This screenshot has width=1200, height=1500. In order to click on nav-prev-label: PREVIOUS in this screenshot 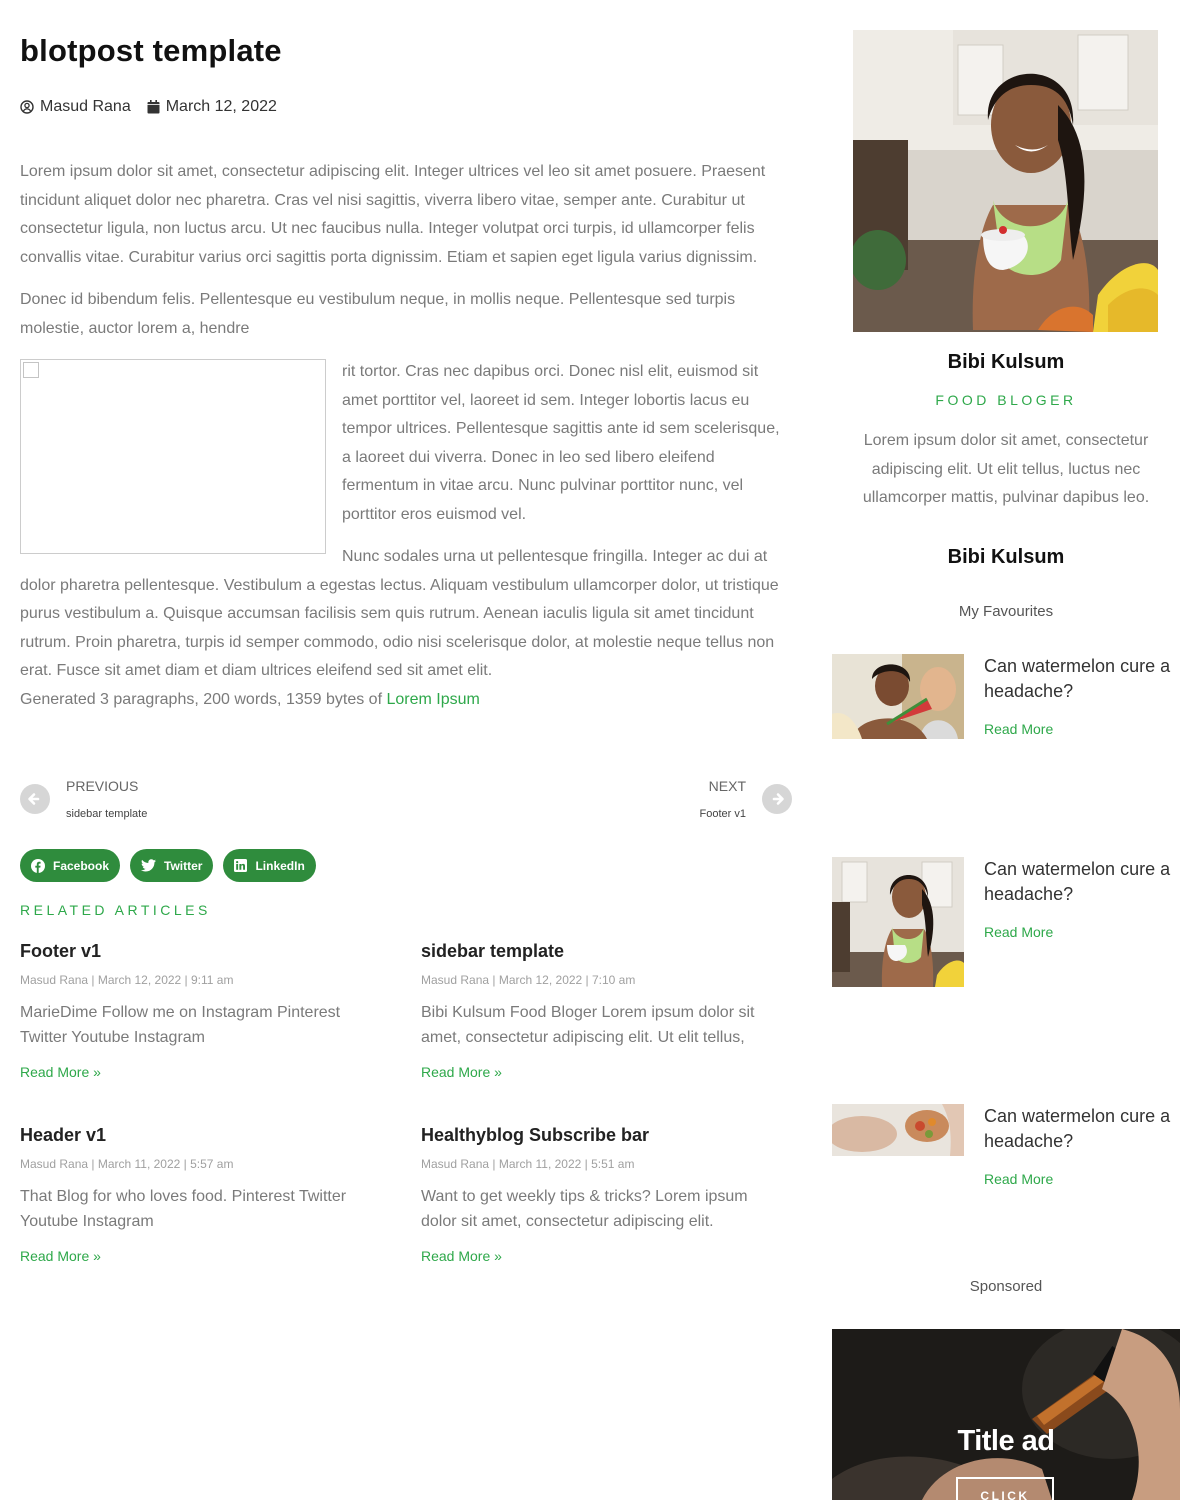, I will do `click(102, 786)`.